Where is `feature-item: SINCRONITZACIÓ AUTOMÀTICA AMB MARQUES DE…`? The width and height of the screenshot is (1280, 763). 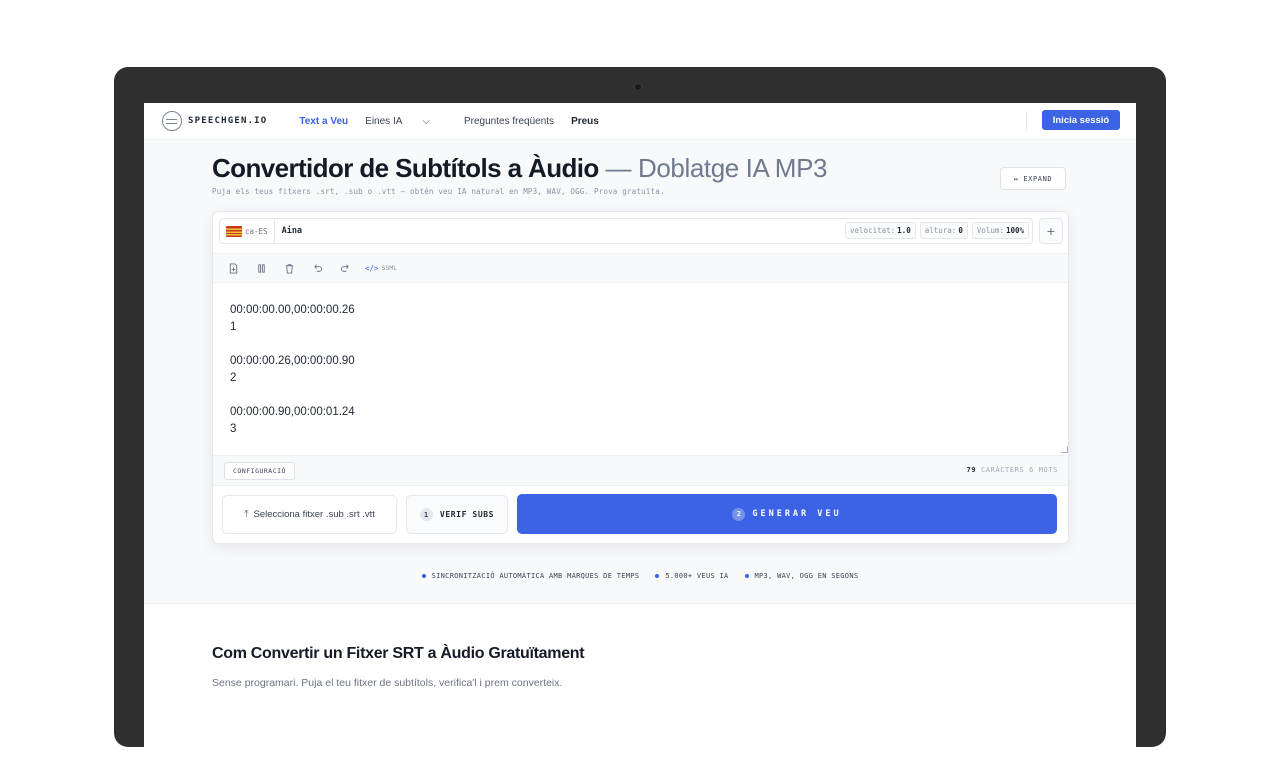
feature-item: SINCRONITZACIÓ AUTOMÀTICA AMB MARQUES DE… is located at coordinates (530, 576).